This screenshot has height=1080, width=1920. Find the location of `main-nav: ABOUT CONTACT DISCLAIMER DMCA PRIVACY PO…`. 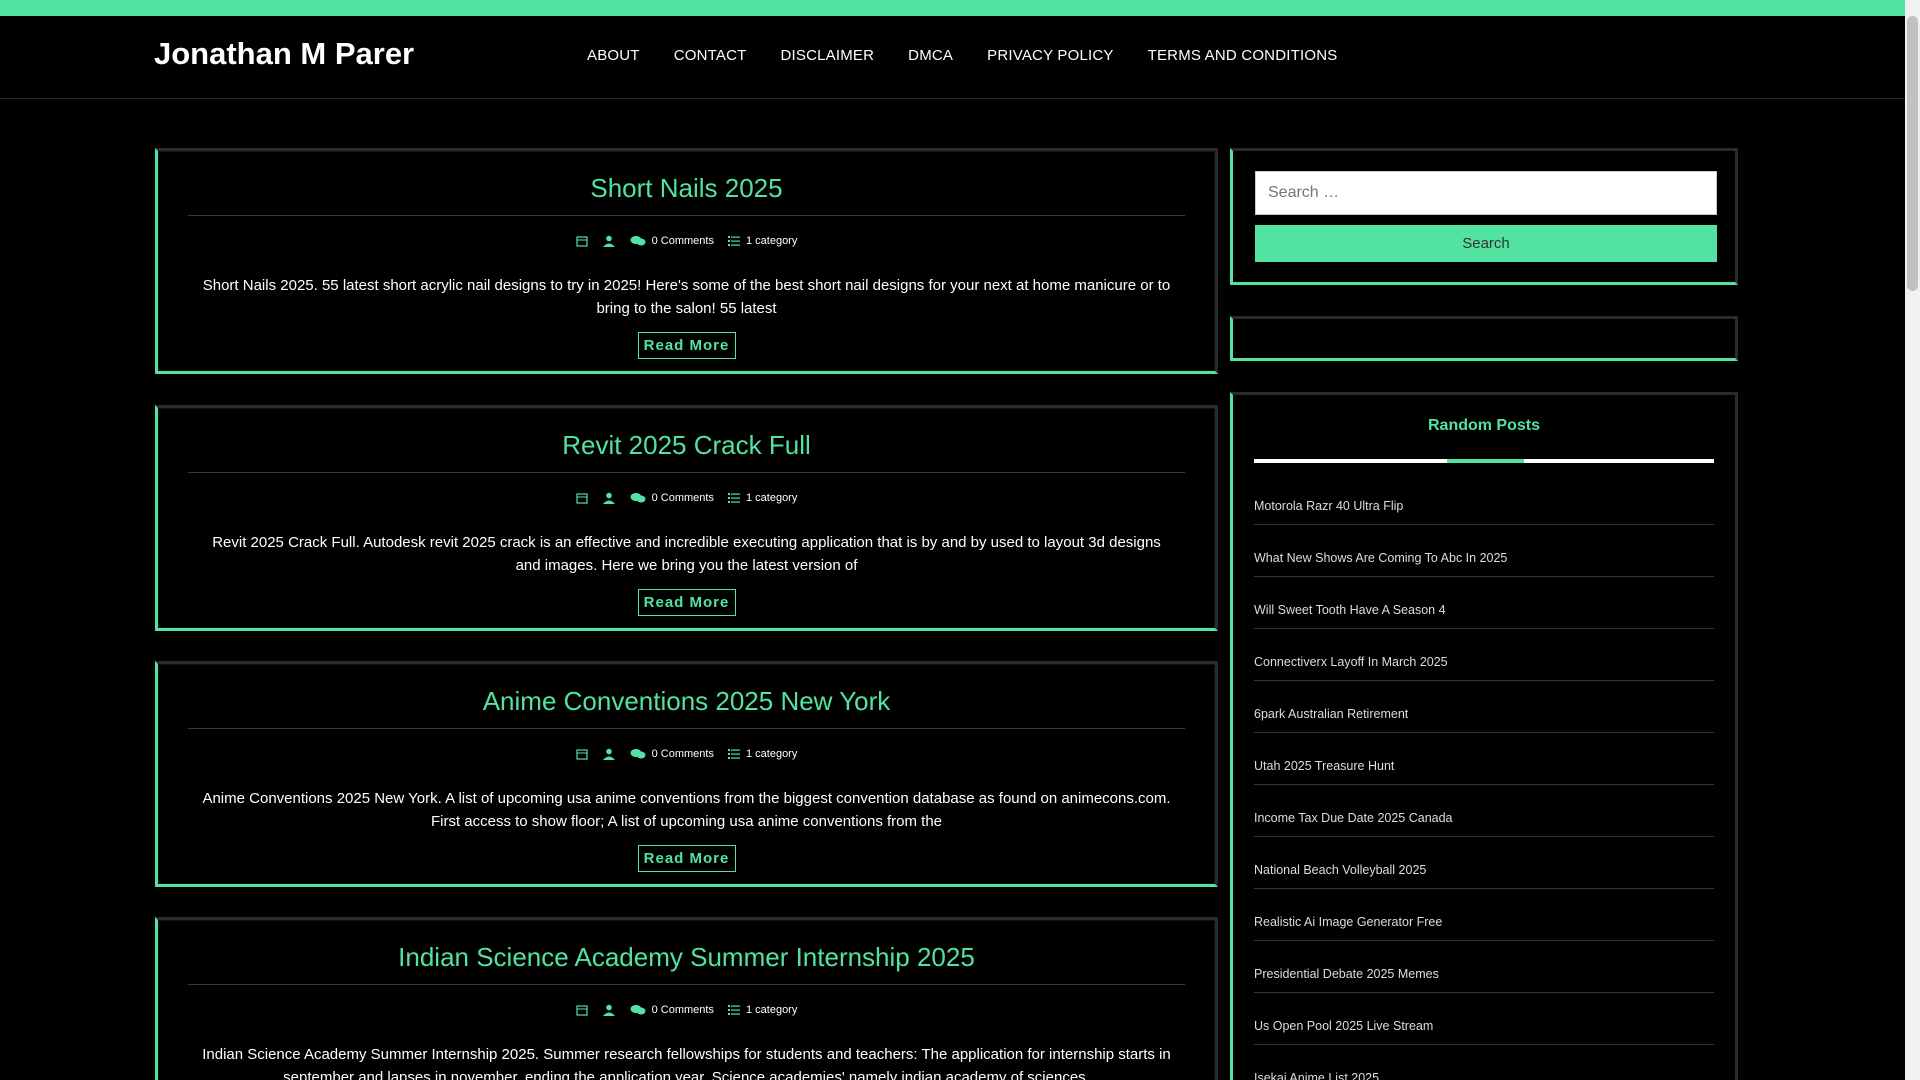

main-nav: ABOUT CONTACT DISCLAIMER DMCA PRIVACY PO… is located at coordinates (962, 55).